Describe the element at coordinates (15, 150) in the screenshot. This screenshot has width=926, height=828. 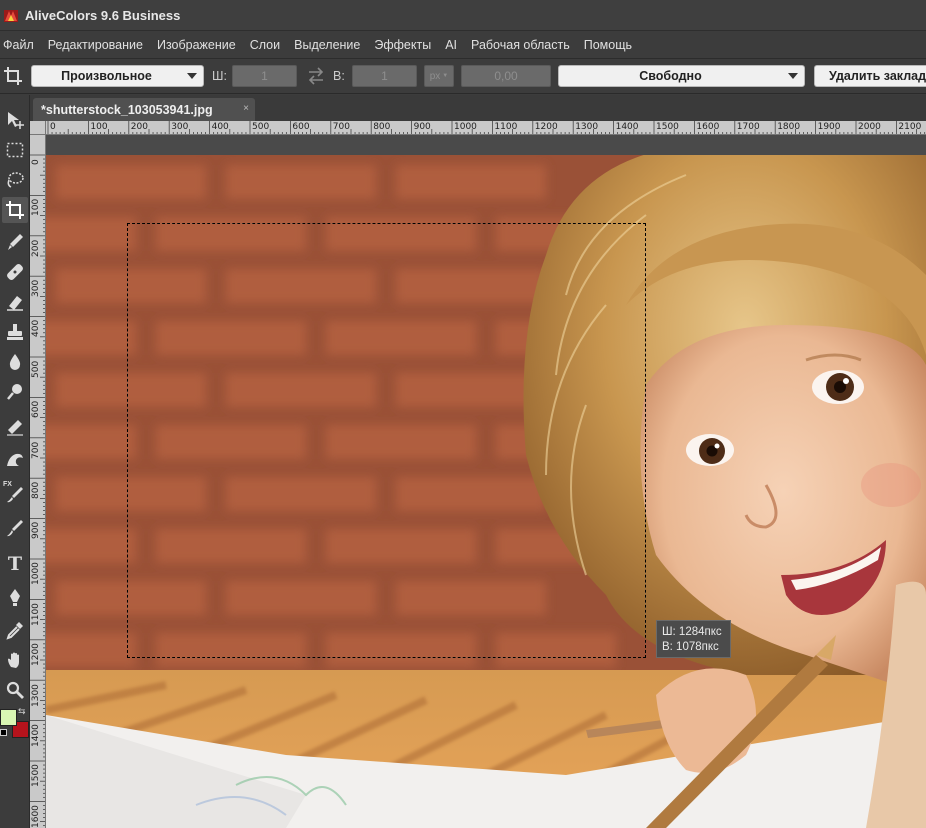
I see `rect-select-tool-icon` at that location.